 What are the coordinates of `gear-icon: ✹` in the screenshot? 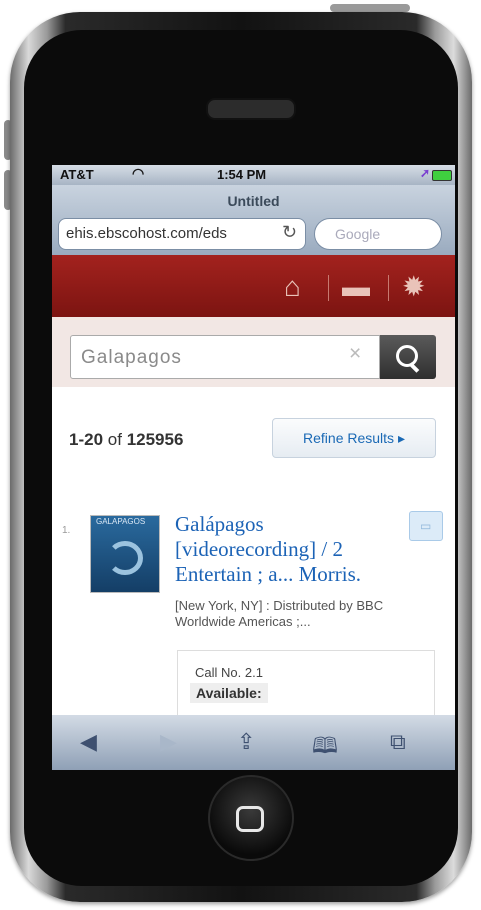 It's located at (413, 287).